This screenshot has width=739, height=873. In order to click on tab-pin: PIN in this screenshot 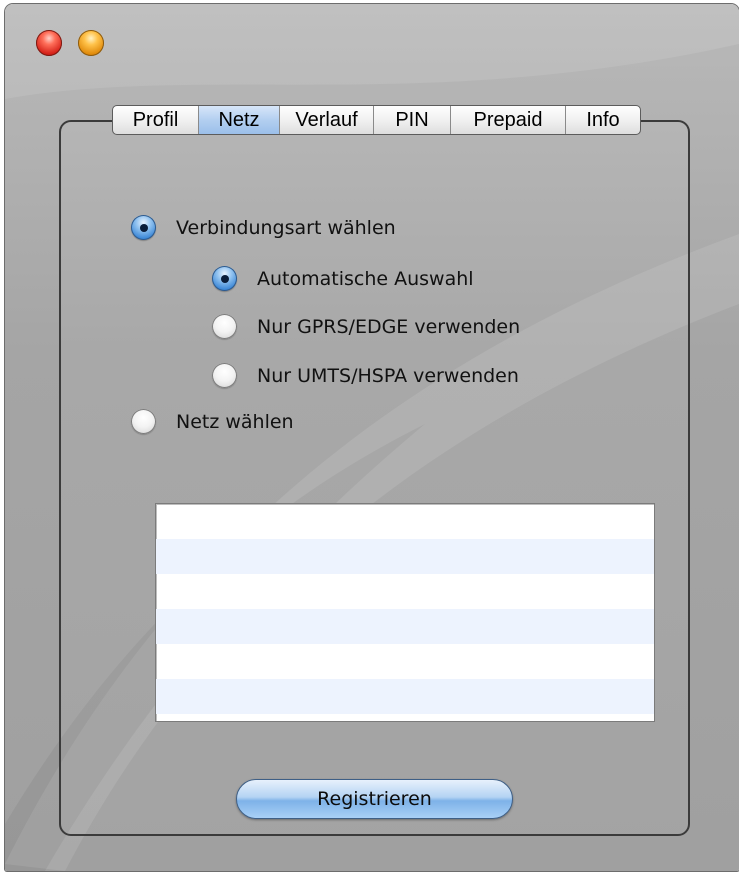, I will do `click(412, 120)`.